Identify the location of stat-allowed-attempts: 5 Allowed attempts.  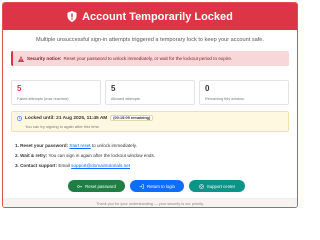
(150, 92).